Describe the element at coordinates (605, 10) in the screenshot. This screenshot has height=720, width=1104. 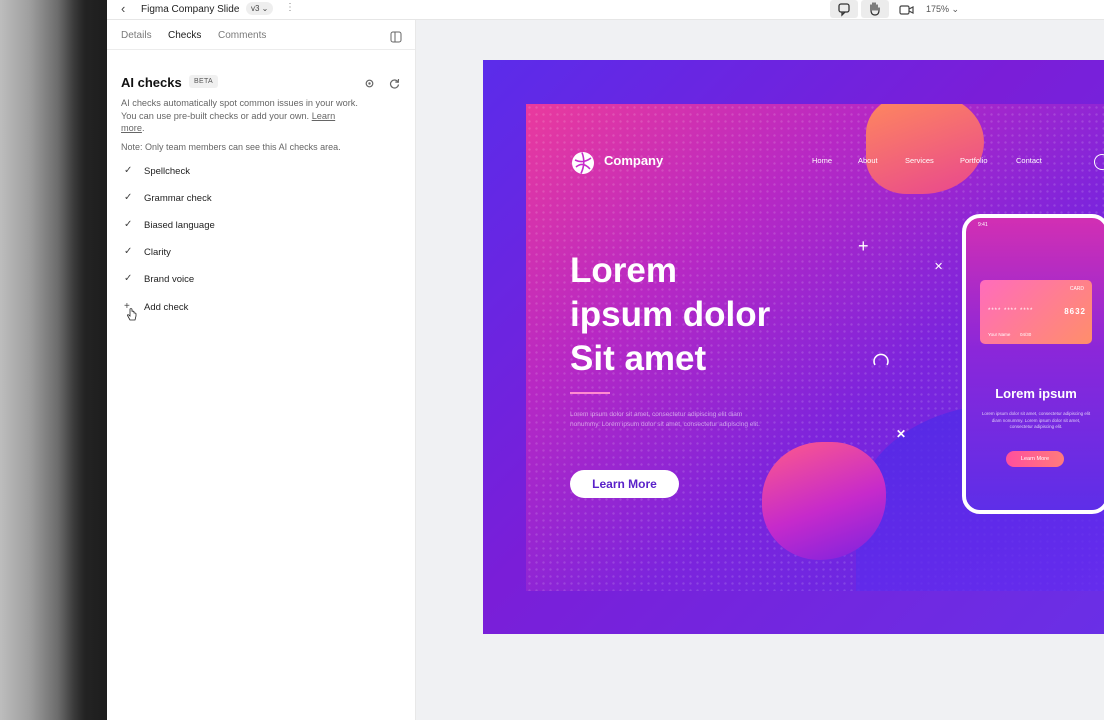
I see `top-toolbar: ‹ Figma Company Slide v3 ⌄ ⋮ 175% ⌄` at that location.